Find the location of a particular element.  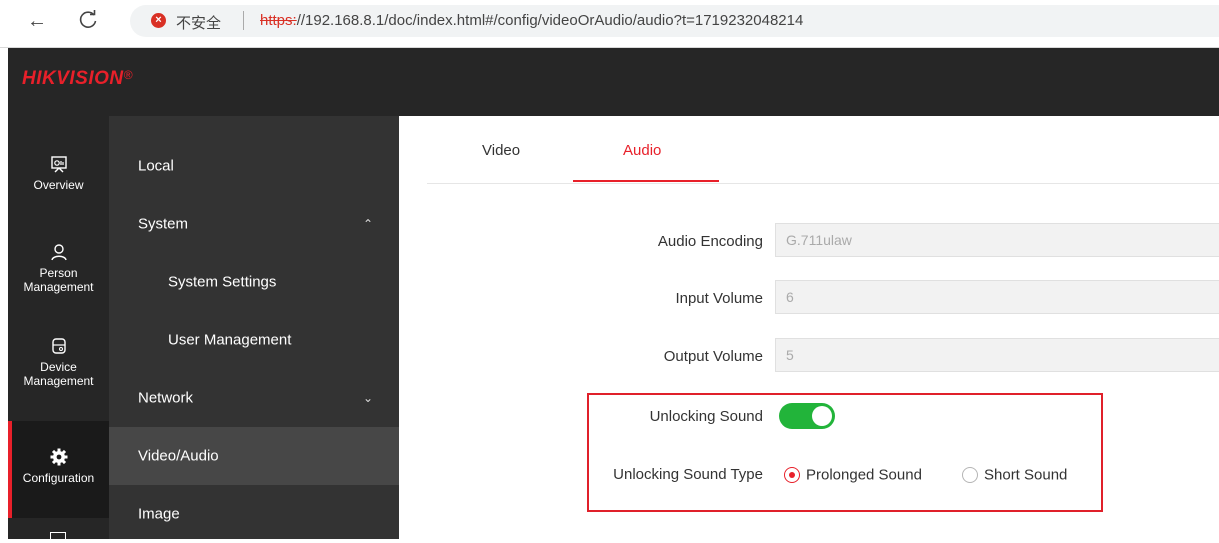

output-volume-label: Output Volume is located at coordinates (713, 356).